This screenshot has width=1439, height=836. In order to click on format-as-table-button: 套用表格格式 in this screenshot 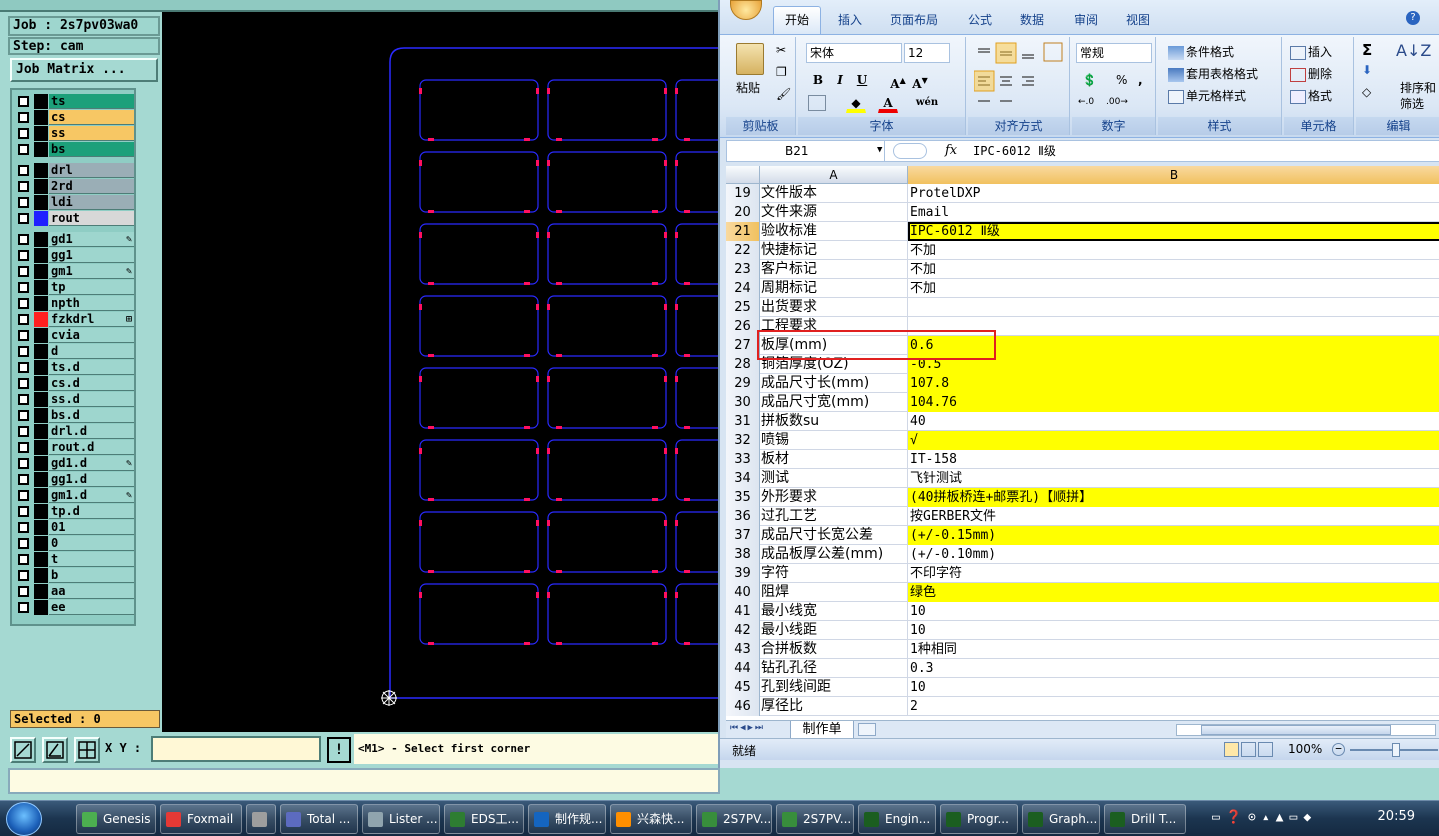, I will do `click(1213, 73)`.